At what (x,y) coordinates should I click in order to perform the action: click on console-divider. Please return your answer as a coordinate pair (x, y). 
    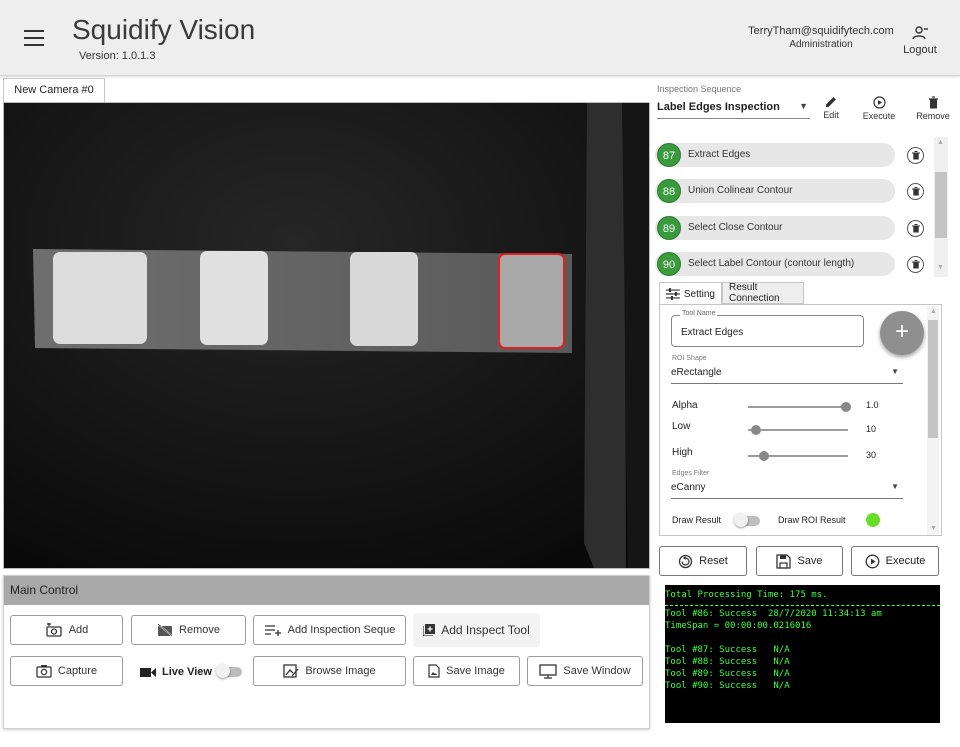
    Looking at the image, I should click on (802, 605).